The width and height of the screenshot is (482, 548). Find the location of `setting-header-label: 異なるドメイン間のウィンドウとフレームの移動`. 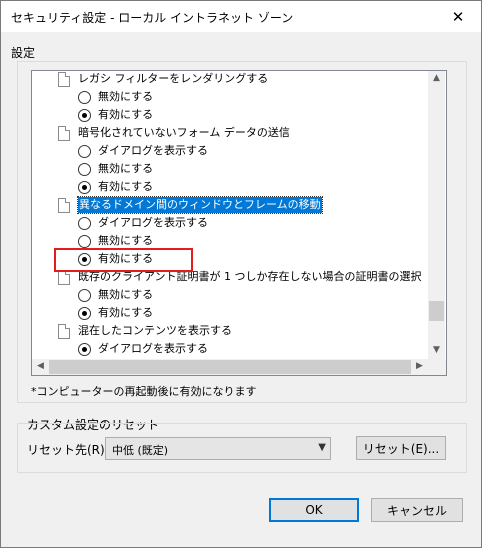

setting-header-label: 異なるドメイン間のウィンドウとフレームの移動 is located at coordinates (200, 205).